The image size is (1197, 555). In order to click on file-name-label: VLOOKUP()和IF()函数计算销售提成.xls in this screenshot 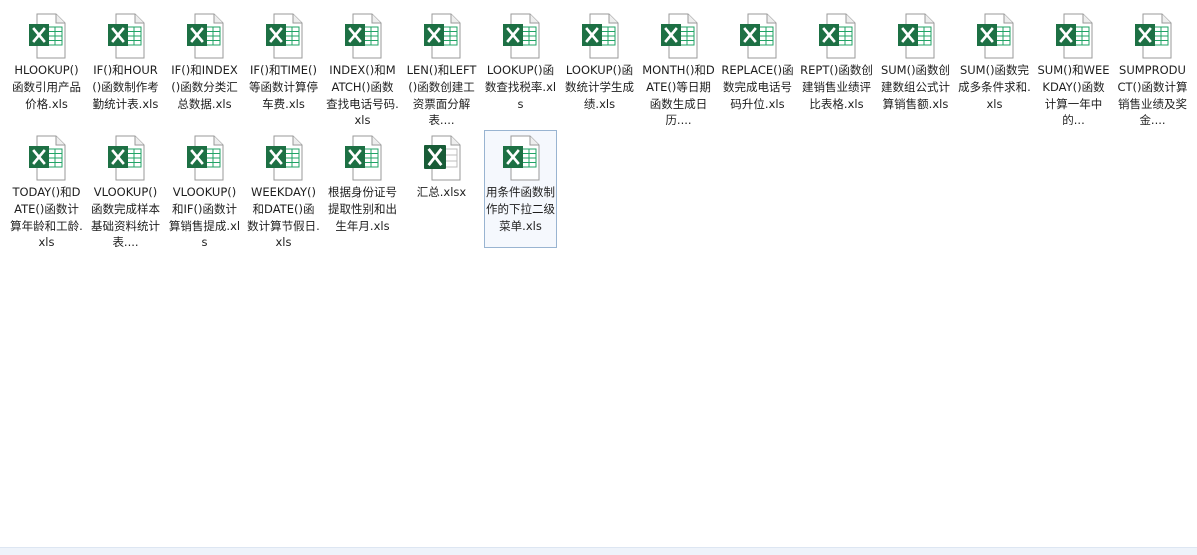, I will do `click(204, 216)`.